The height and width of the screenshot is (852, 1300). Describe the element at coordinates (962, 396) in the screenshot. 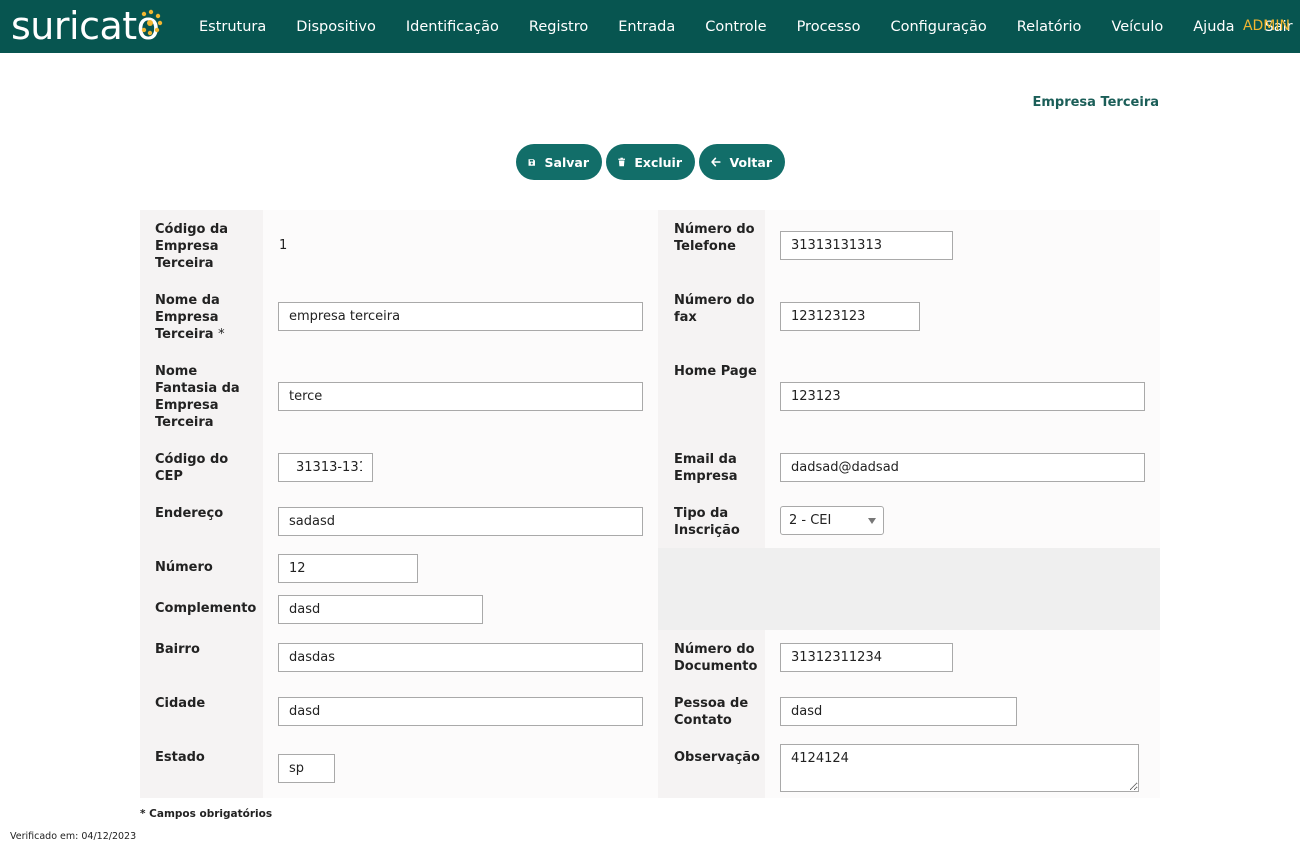

I see `homepage-input` at that location.